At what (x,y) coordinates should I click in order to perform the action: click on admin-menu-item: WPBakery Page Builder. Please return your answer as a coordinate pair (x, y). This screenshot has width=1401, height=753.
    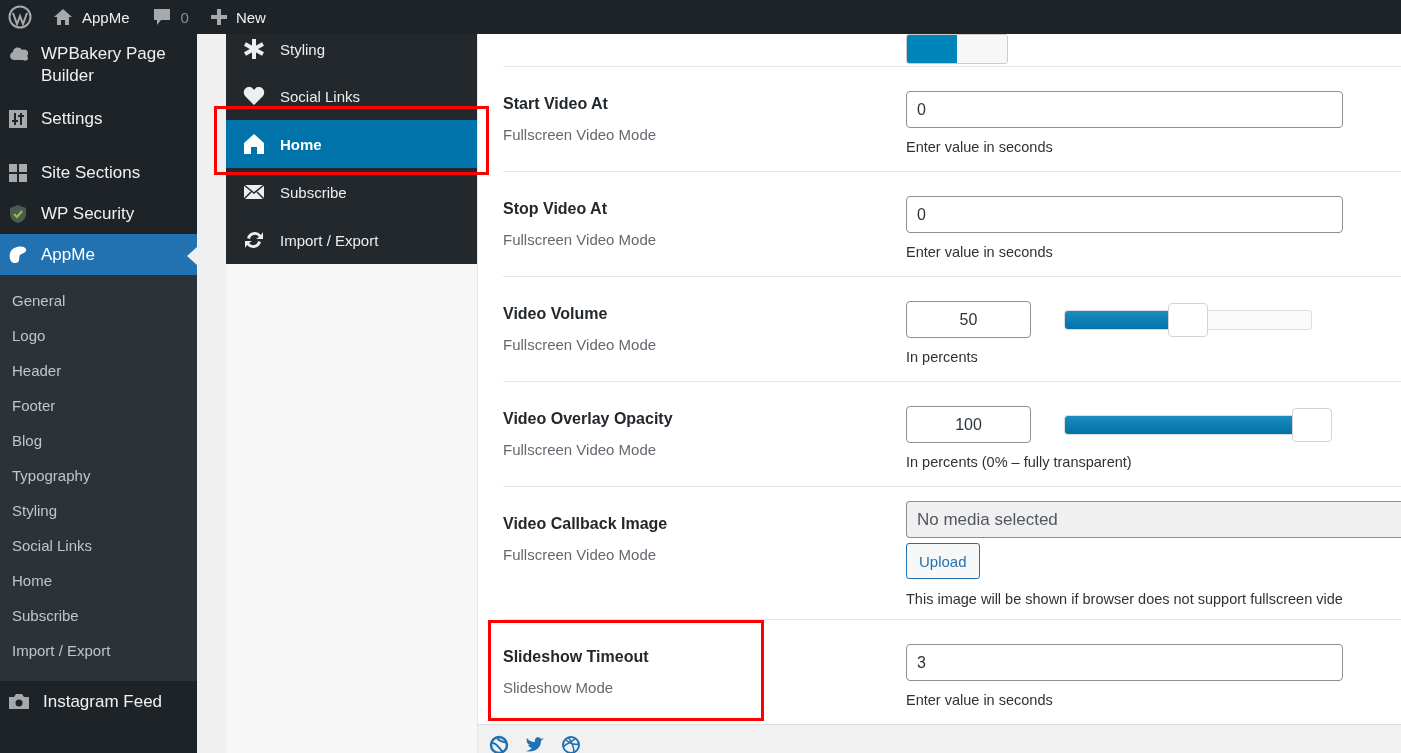
    Looking at the image, I should click on (98, 66).